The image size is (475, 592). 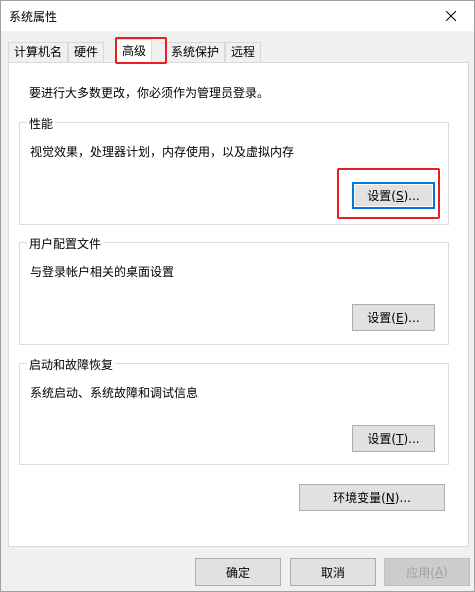 I want to click on close-button, so click(x=451, y=16).